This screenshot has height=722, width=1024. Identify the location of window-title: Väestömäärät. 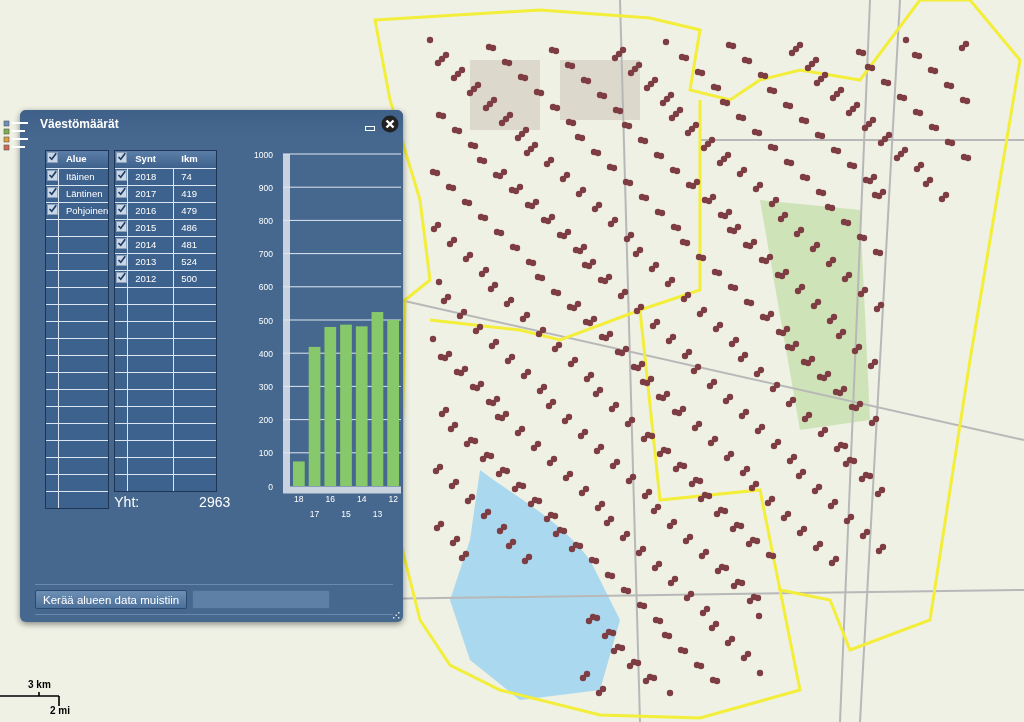
(79, 124).